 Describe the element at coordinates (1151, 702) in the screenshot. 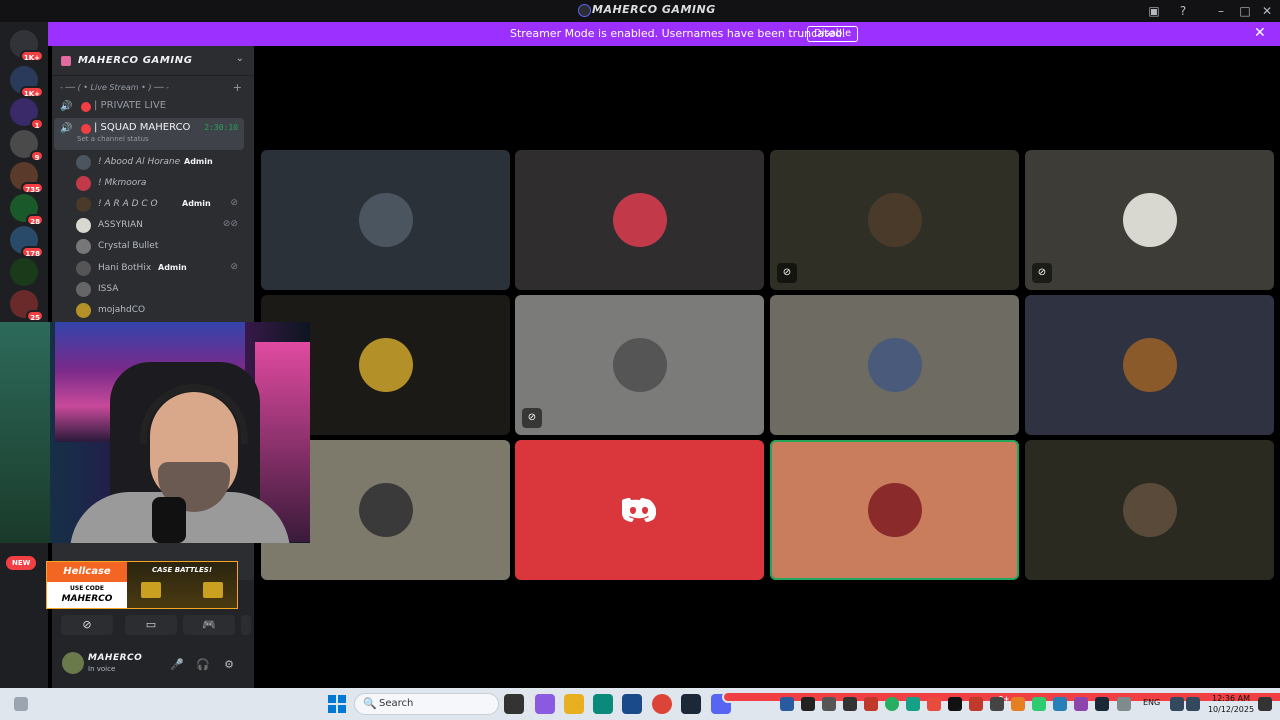

I see `language-indicator: ENG` at that location.